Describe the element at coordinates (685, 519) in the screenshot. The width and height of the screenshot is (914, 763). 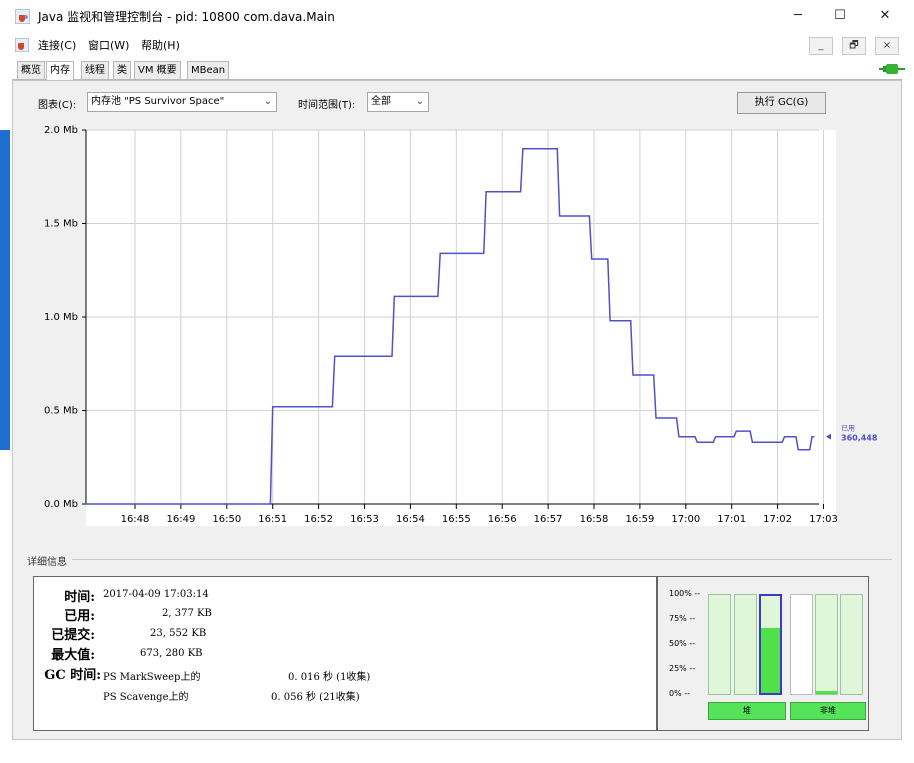
I see `x-tick-label: 17:00` at that location.